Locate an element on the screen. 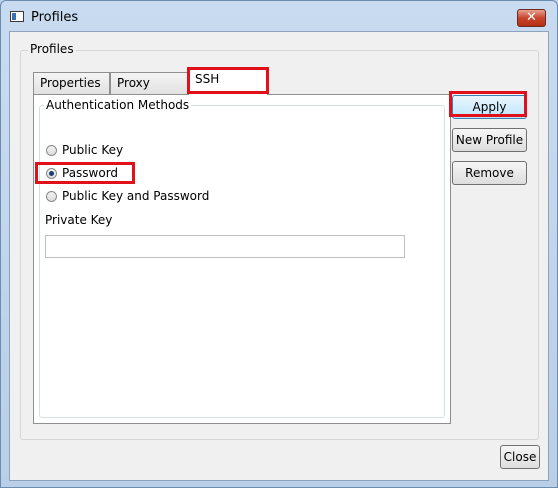 This screenshot has width=558, height=488. tab-properties: Properties is located at coordinates (71, 83).